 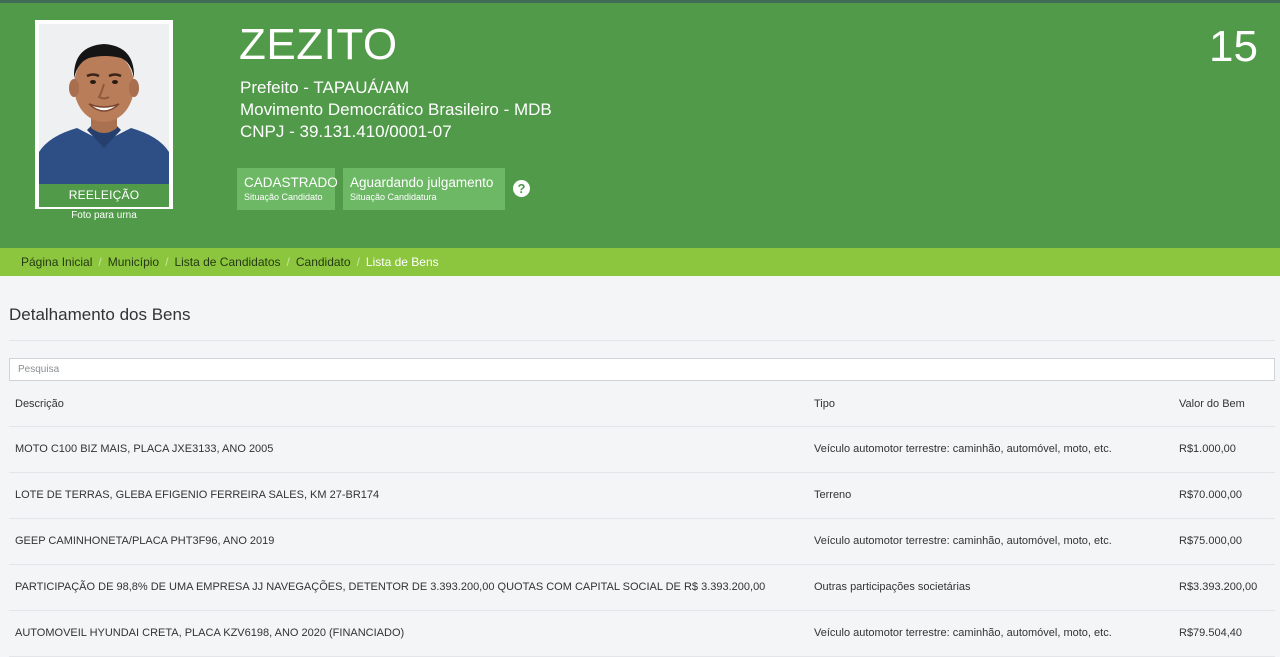 I want to click on title-divider, so click(x=642, y=340).